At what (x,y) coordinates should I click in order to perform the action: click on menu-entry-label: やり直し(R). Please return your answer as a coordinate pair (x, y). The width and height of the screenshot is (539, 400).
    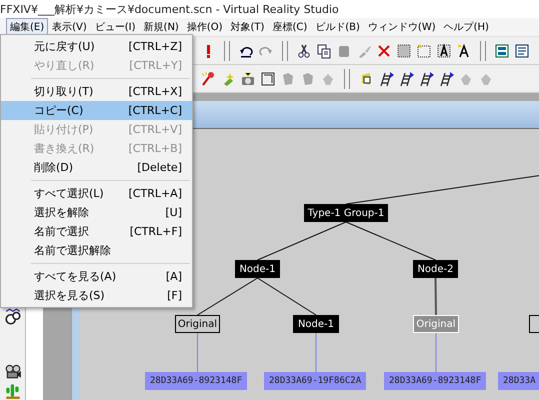
    Looking at the image, I should click on (64, 65).